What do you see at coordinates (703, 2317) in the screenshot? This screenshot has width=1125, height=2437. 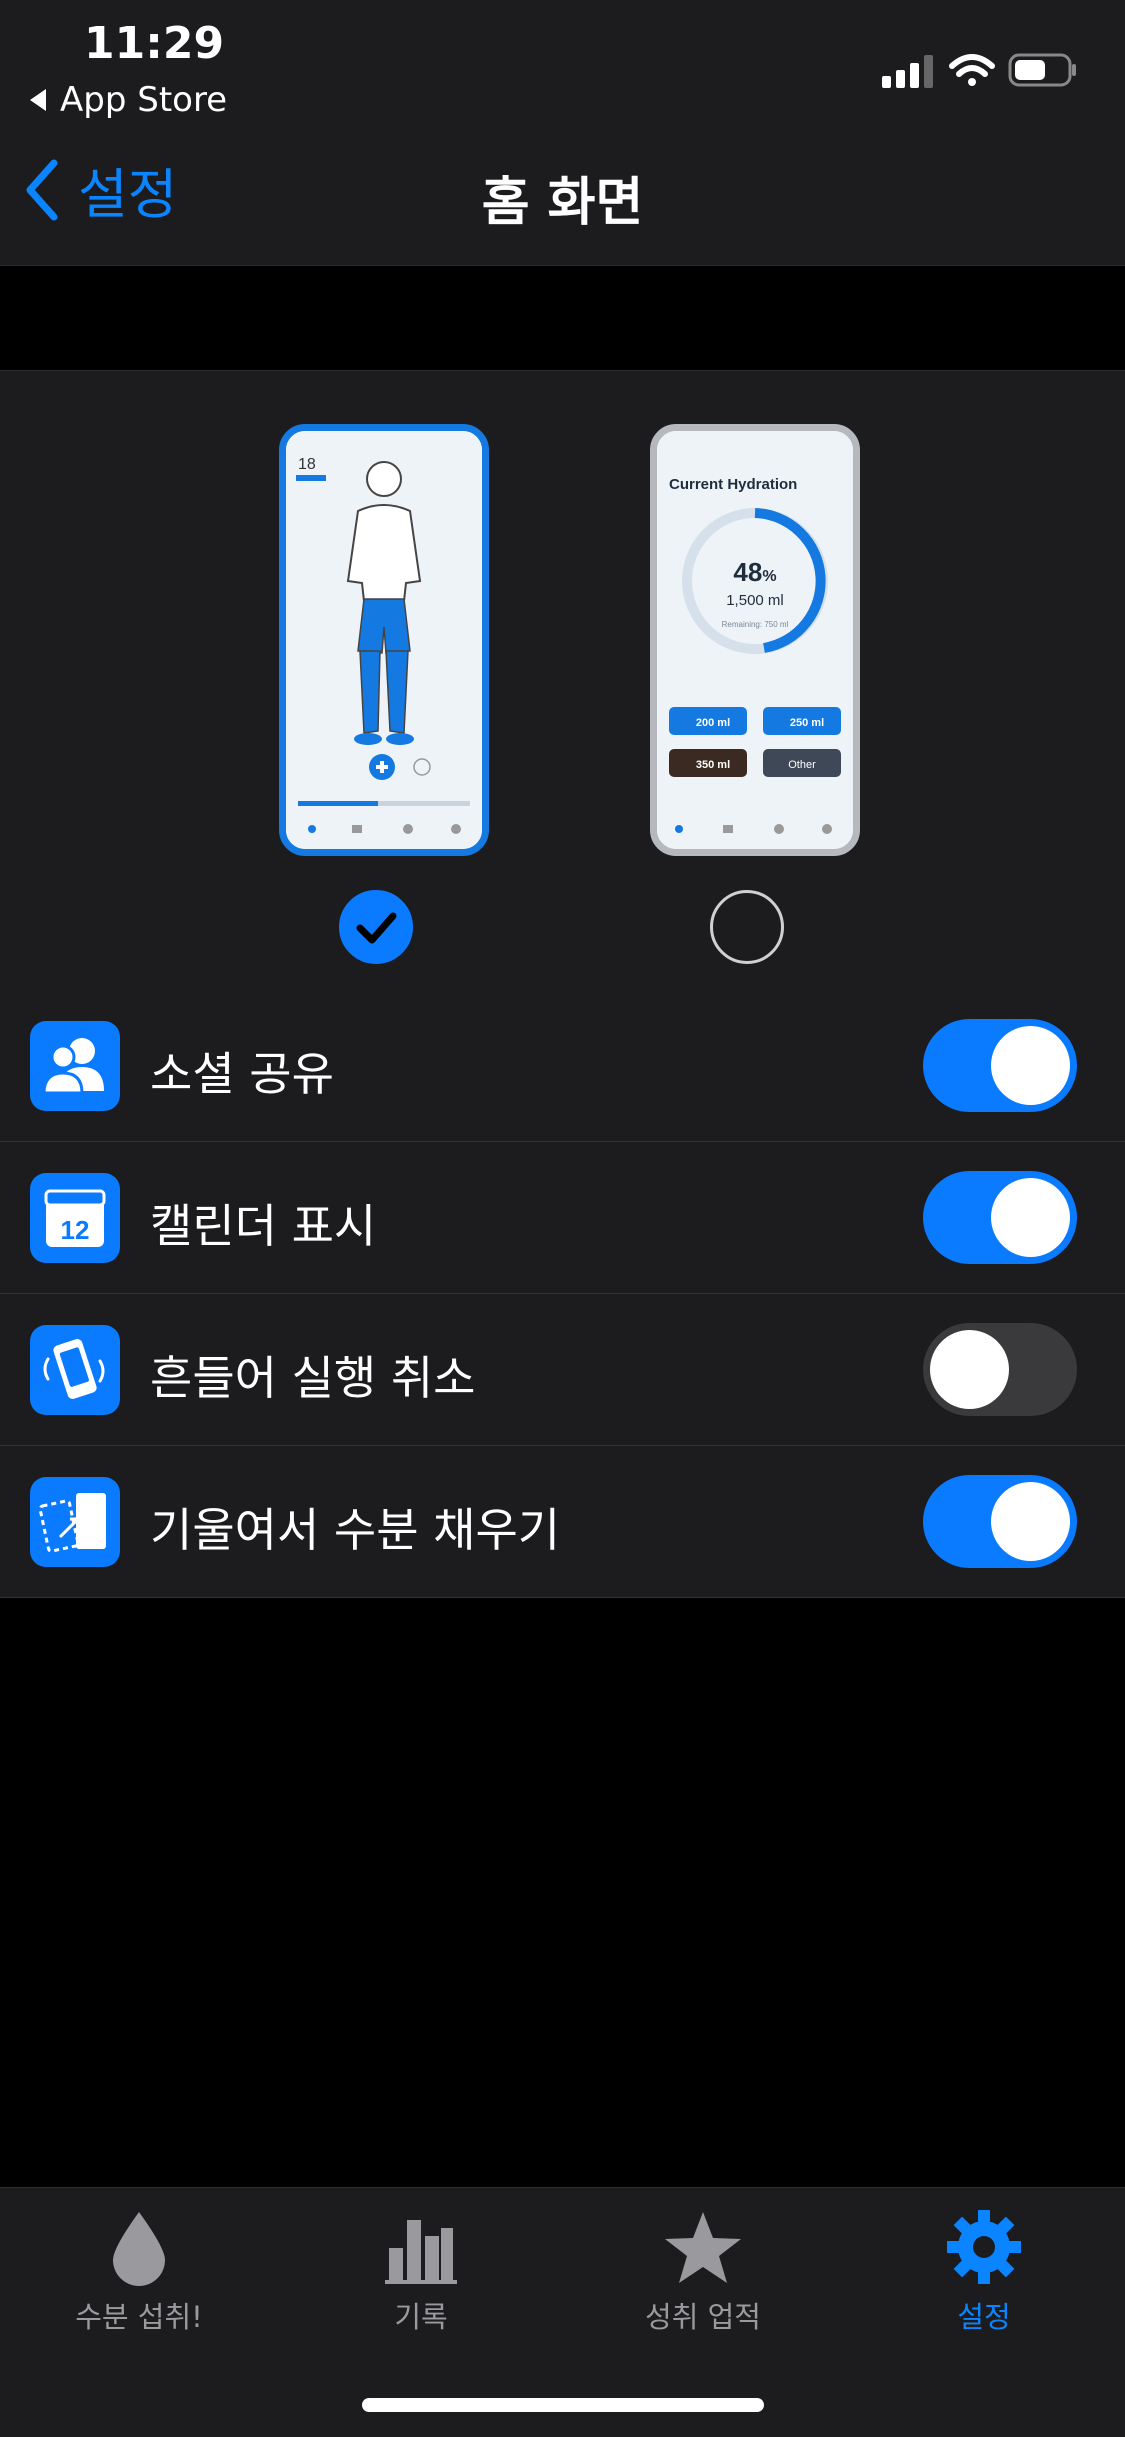 I see `tab-label-achievements: 성취 업적` at bounding box center [703, 2317].